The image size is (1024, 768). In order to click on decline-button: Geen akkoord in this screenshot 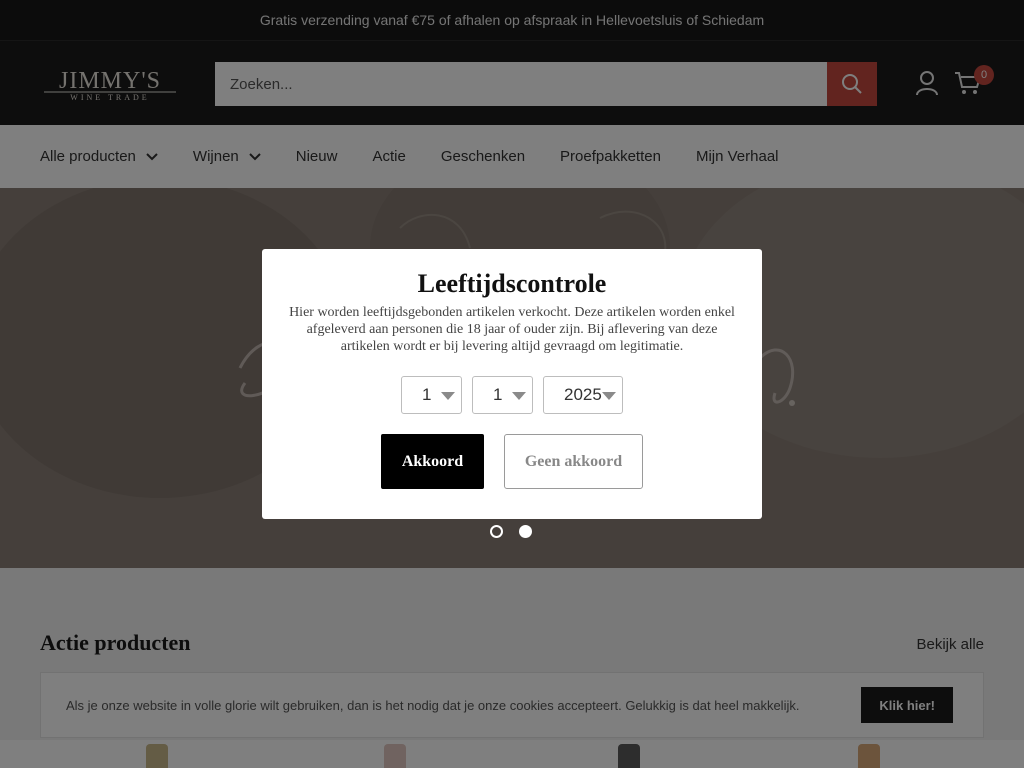, I will do `click(573, 461)`.